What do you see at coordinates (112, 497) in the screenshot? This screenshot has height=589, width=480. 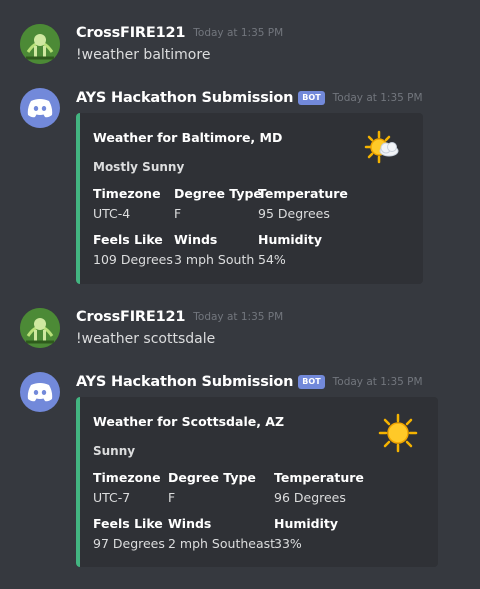 I see `field-value: UTC-7` at bounding box center [112, 497].